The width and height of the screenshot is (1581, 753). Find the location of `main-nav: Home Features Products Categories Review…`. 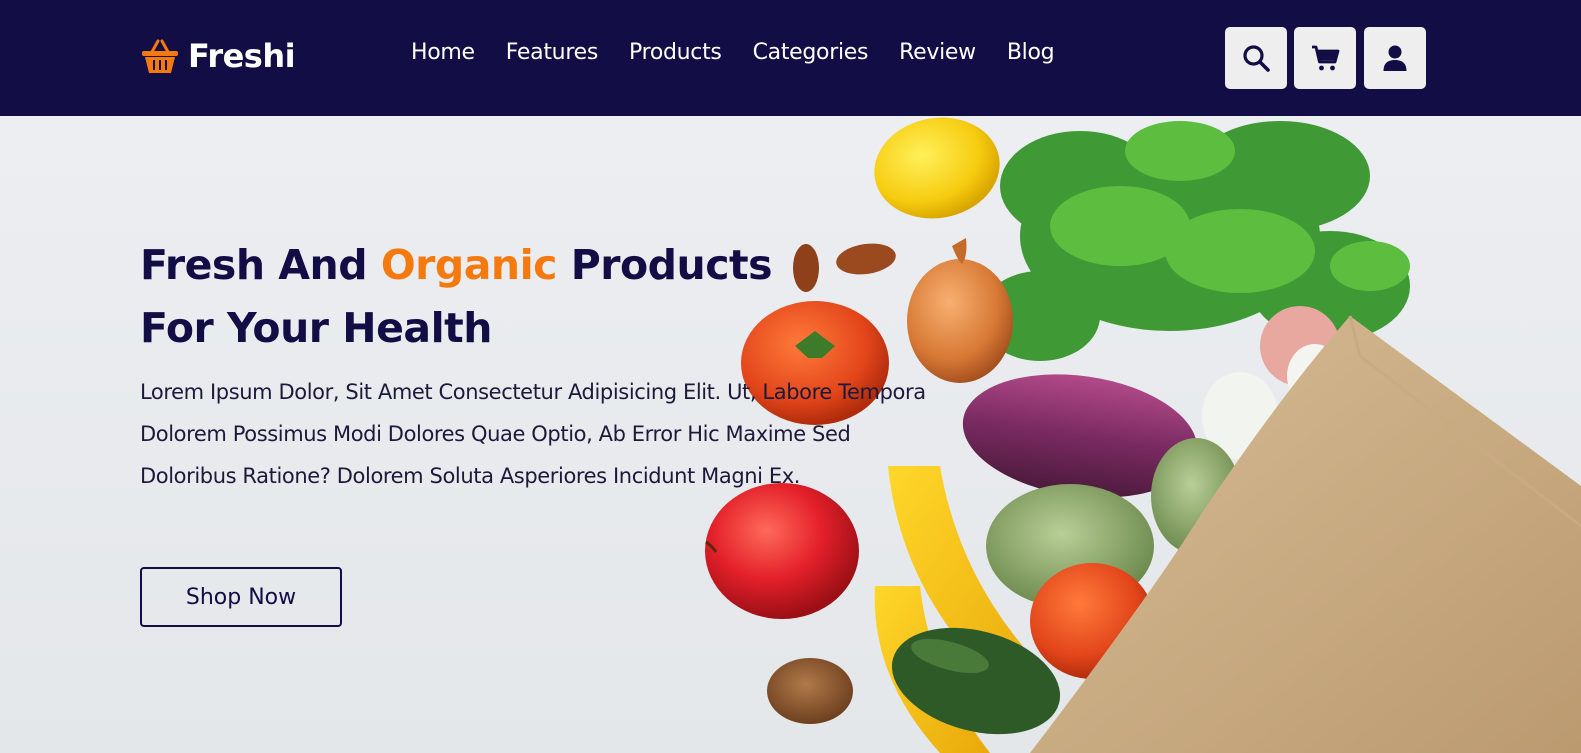

main-nav: Home Features Products Categories Review… is located at coordinates (733, 52).